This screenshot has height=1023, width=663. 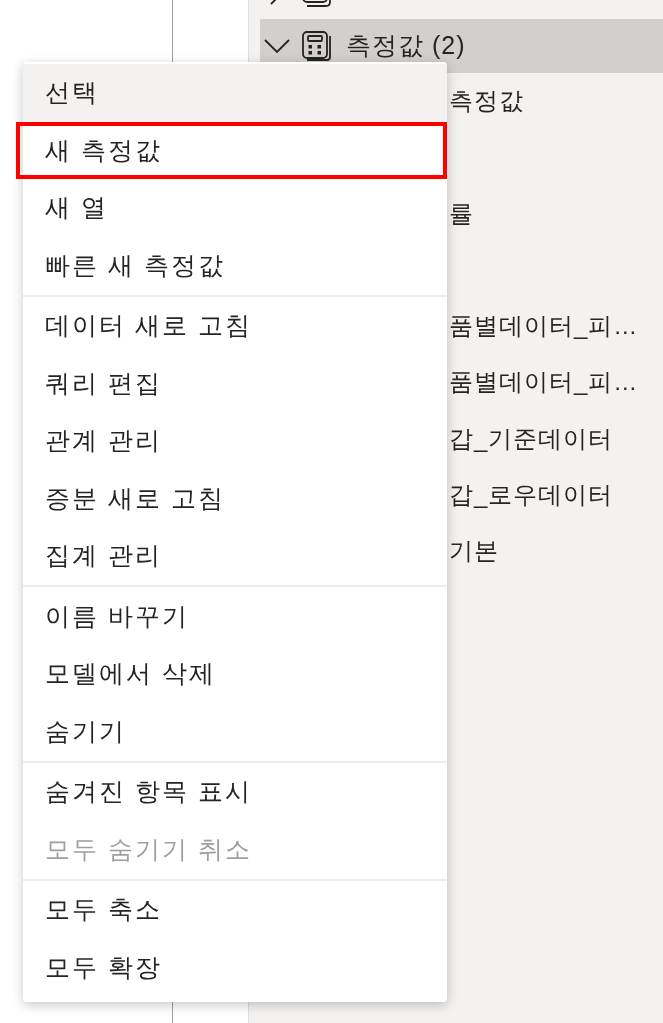 I want to click on tree-label: 측정값, so click(x=486, y=101).